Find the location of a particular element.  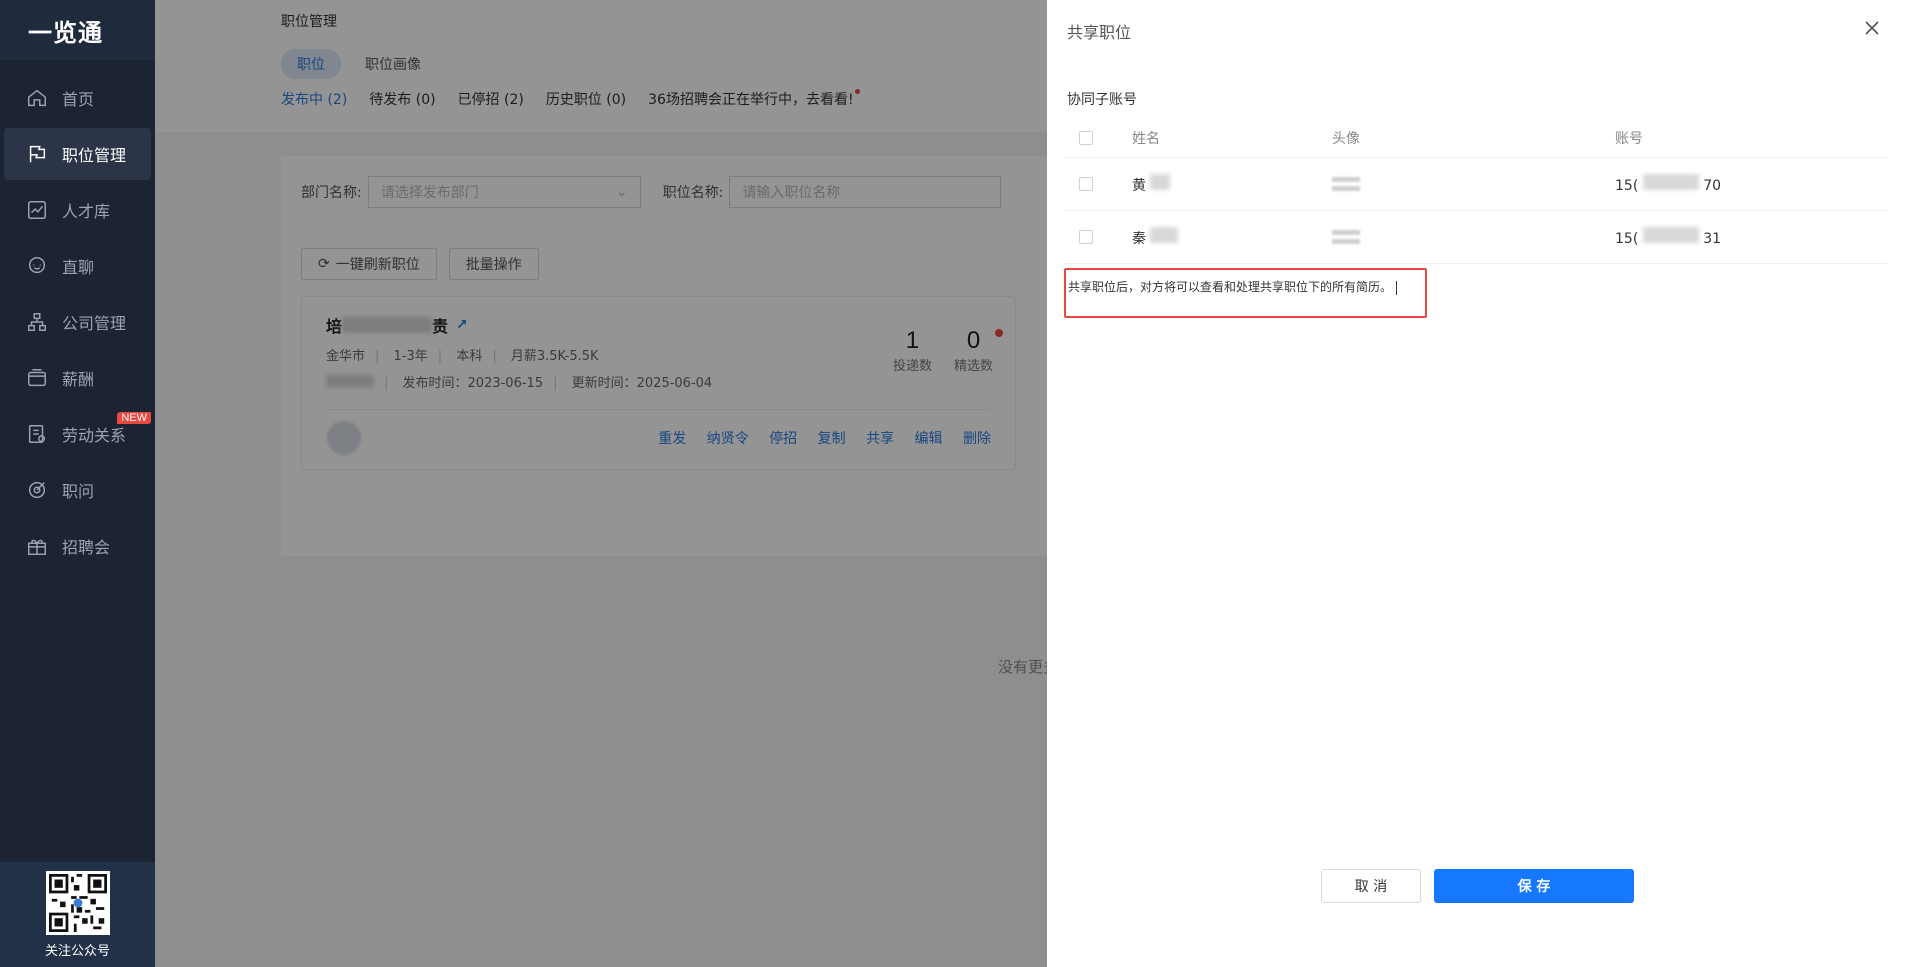

wechat-qr-section: 关注公众号 is located at coordinates (77, 914).